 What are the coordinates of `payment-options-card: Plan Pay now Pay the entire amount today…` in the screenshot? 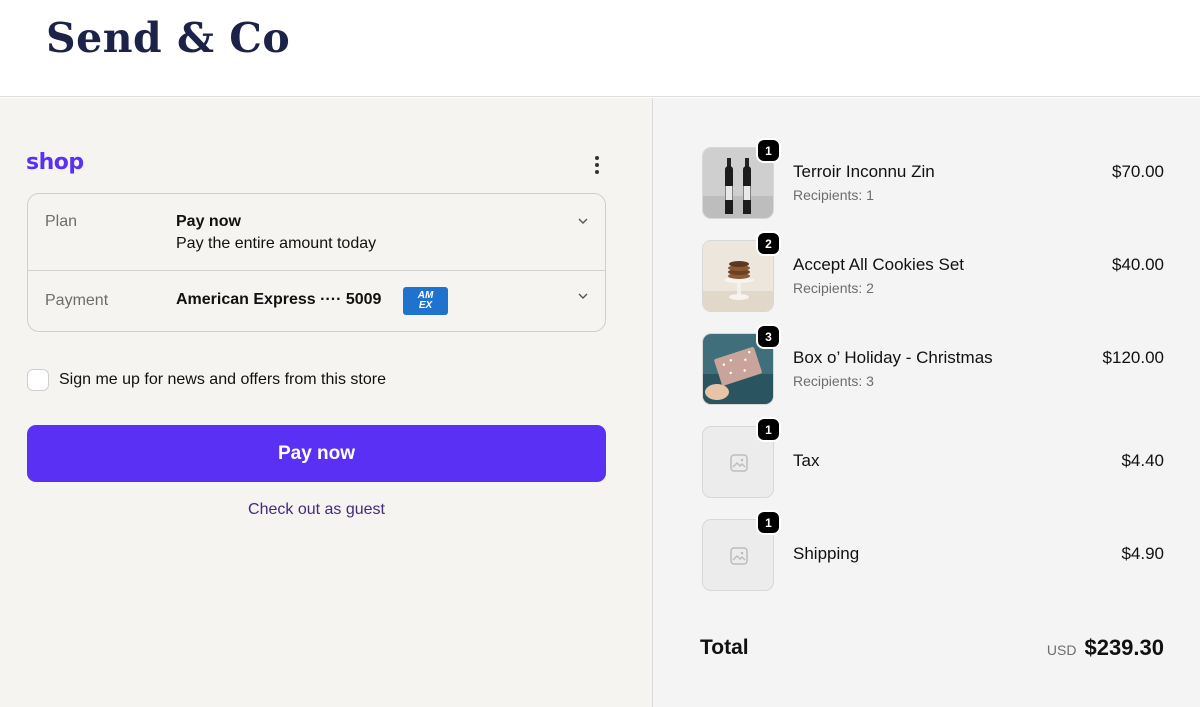 It's located at (316, 262).